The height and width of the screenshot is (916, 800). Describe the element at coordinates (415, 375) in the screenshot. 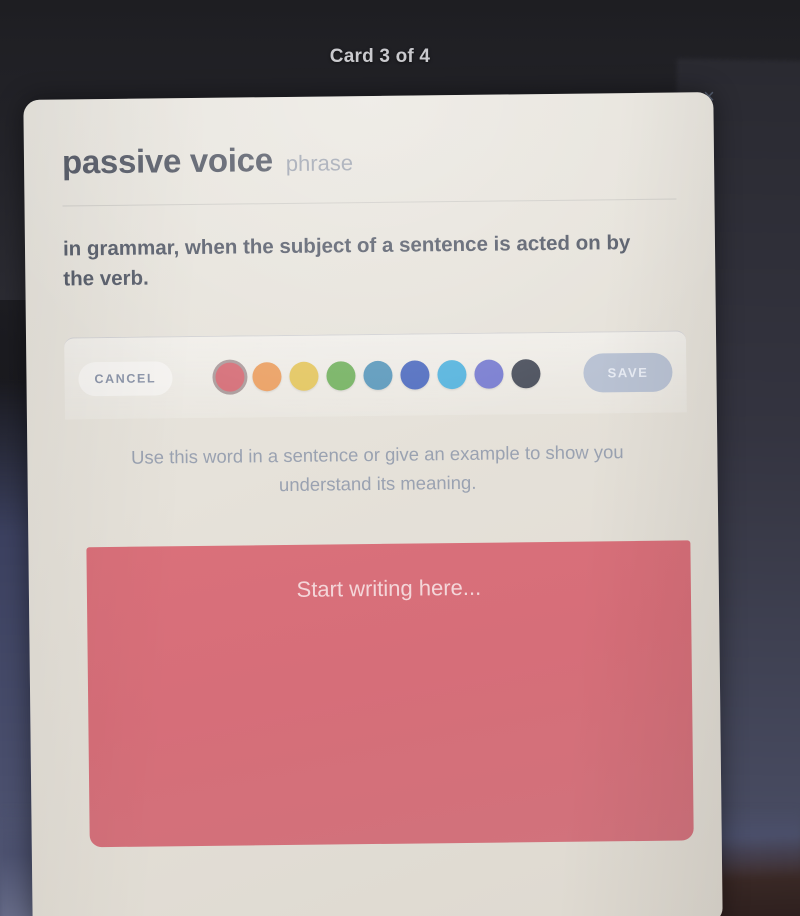

I see `color-swatch-blue` at that location.